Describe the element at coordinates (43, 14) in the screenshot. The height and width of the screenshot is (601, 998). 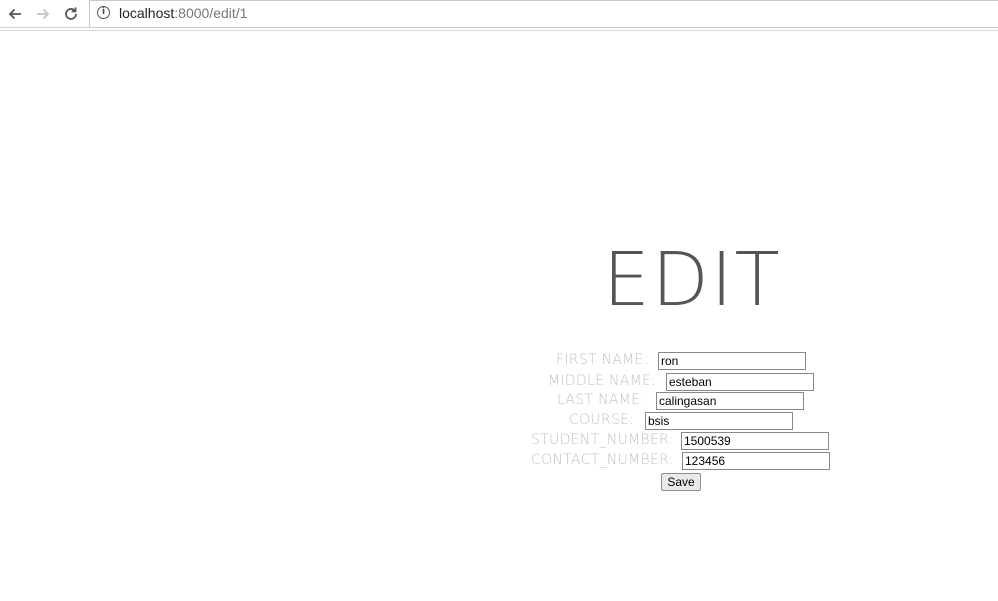
I see `forward-arrow-icon` at that location.